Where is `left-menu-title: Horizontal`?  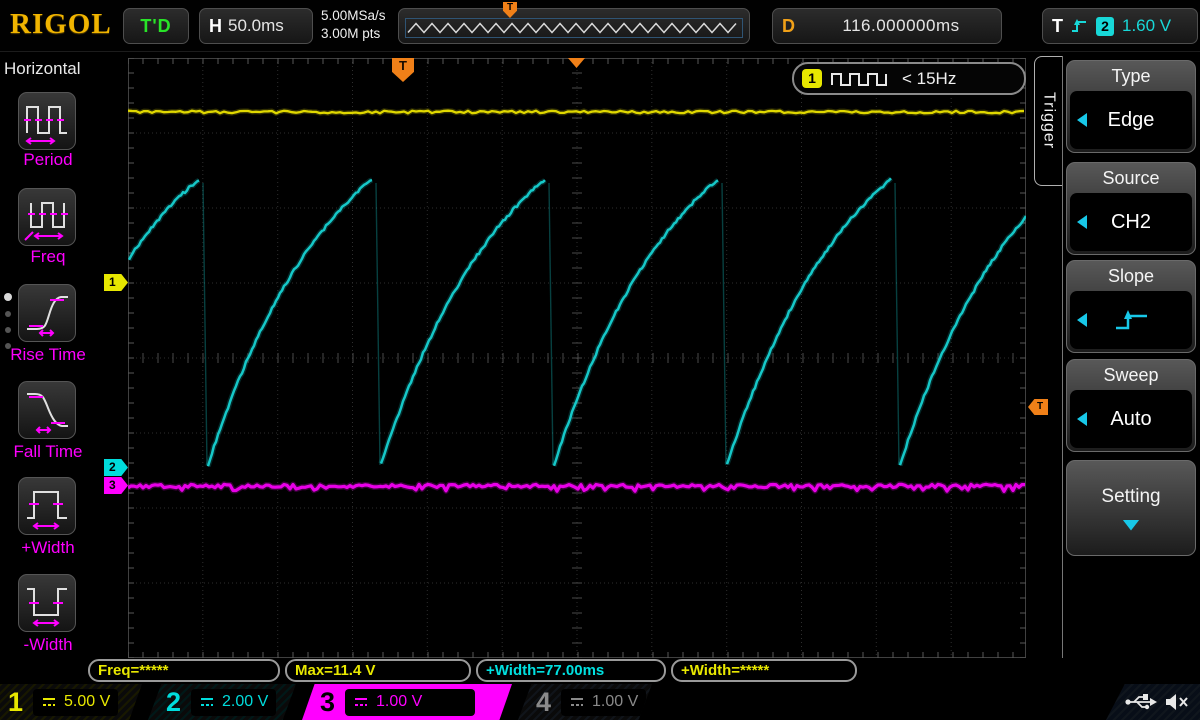
left-menu-title: Horizontal is located at coordinates (42, 68).